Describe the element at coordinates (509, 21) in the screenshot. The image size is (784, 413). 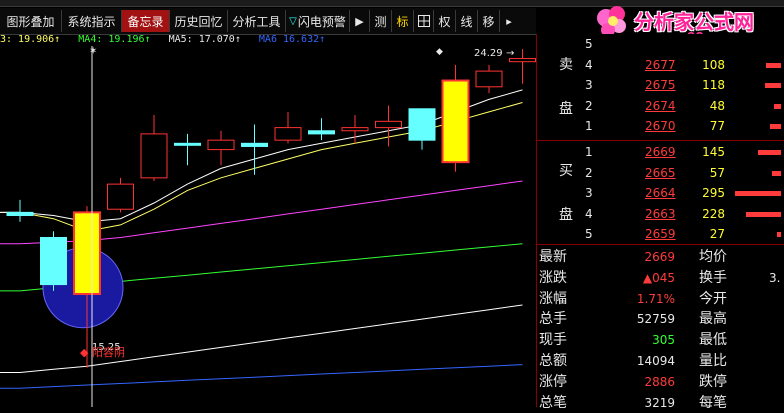
I see `more-icon: ▸` at that location.